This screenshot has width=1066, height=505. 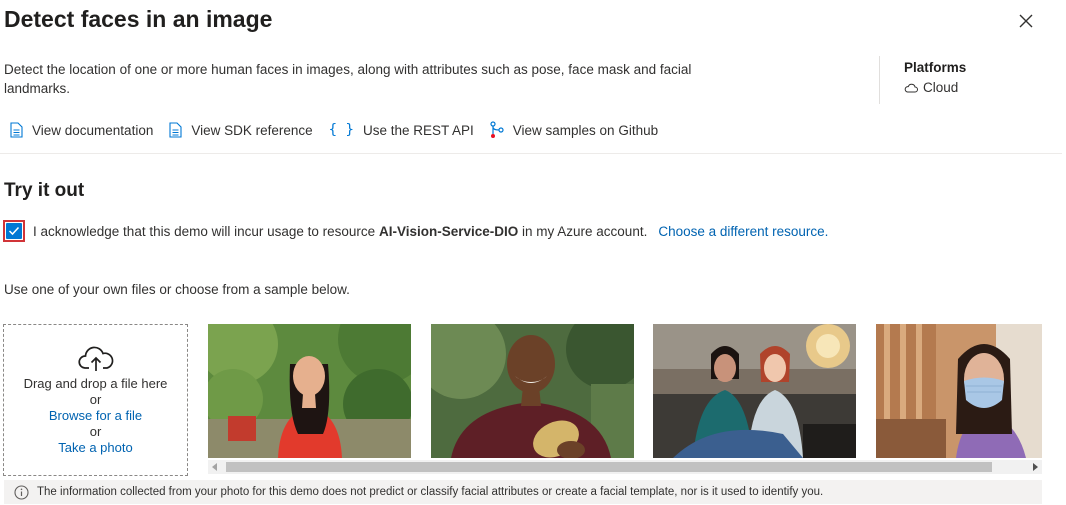 What do you see at coordinates (585, 231) in the screenshot?
I see `acknowledge-suffix: in my Azure account.` at bounding box center [585, 231].